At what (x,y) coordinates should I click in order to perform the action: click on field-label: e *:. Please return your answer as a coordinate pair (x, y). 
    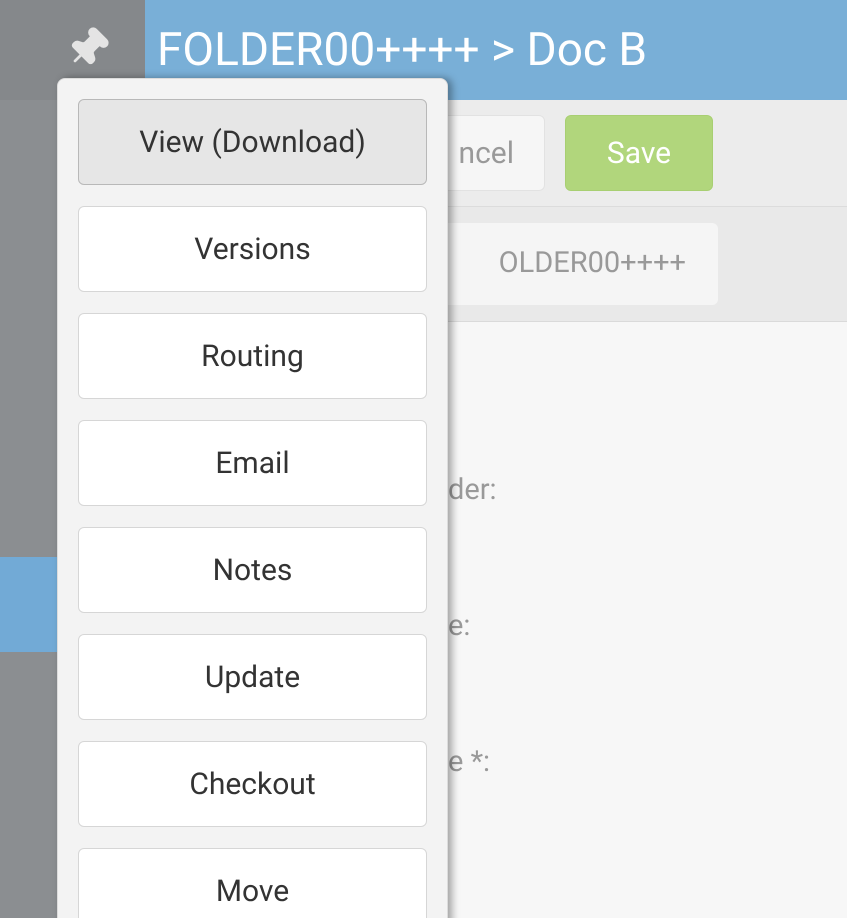
    Looking at the image, I should click on (470, 762).